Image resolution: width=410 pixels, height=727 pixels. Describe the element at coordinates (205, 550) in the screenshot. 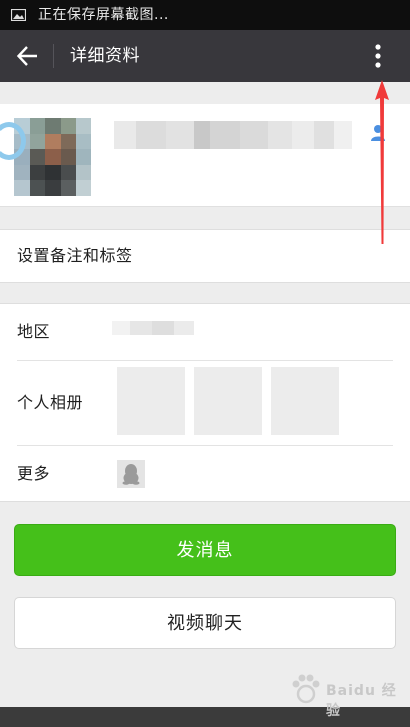

I see `send-message-button: 发消息` at that location.